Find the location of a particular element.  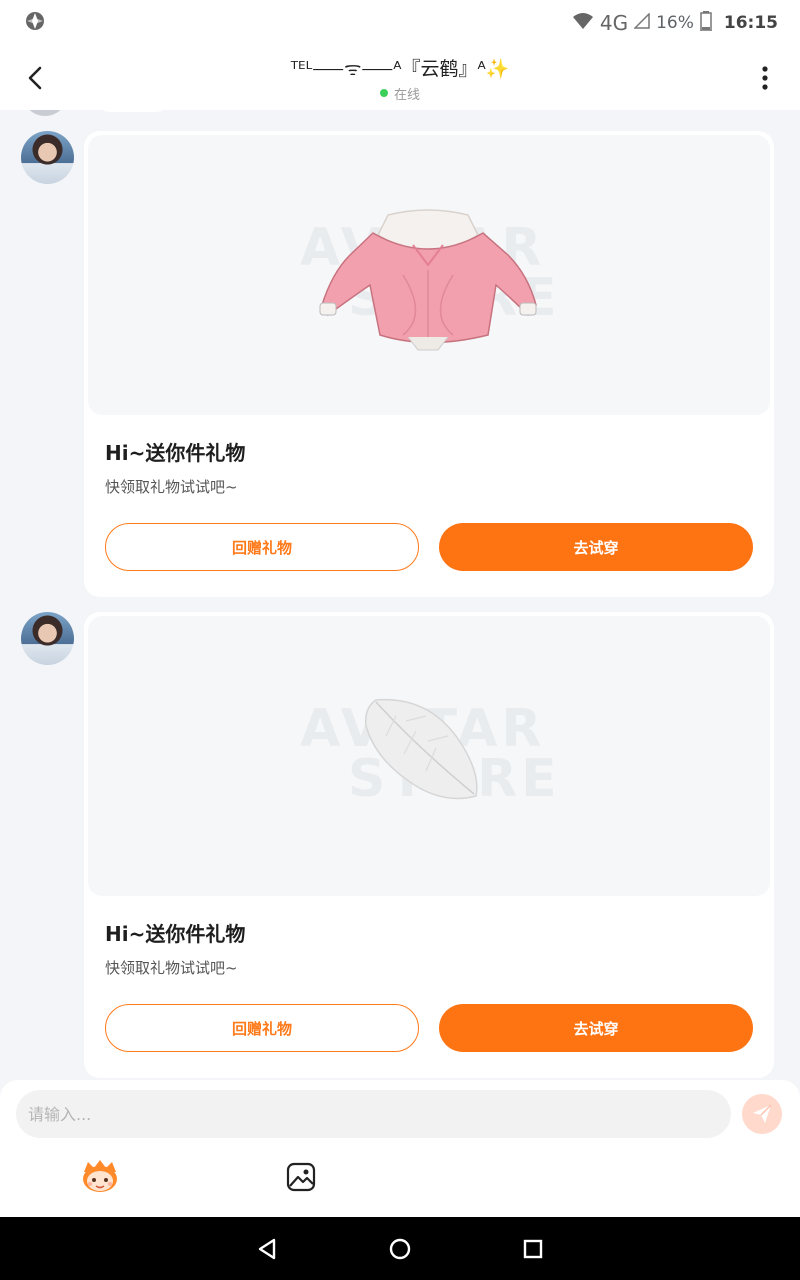

message-bubble is located at coordinates (133, 111).